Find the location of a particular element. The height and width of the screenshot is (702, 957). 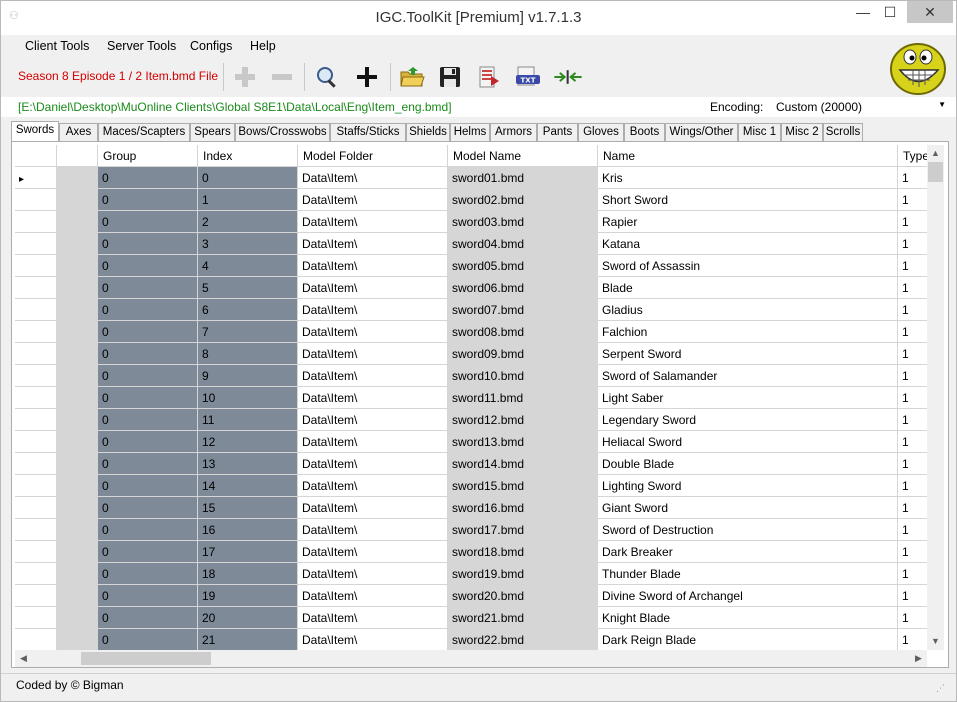

cell-index: 0 is located at coordinates (248, 178).